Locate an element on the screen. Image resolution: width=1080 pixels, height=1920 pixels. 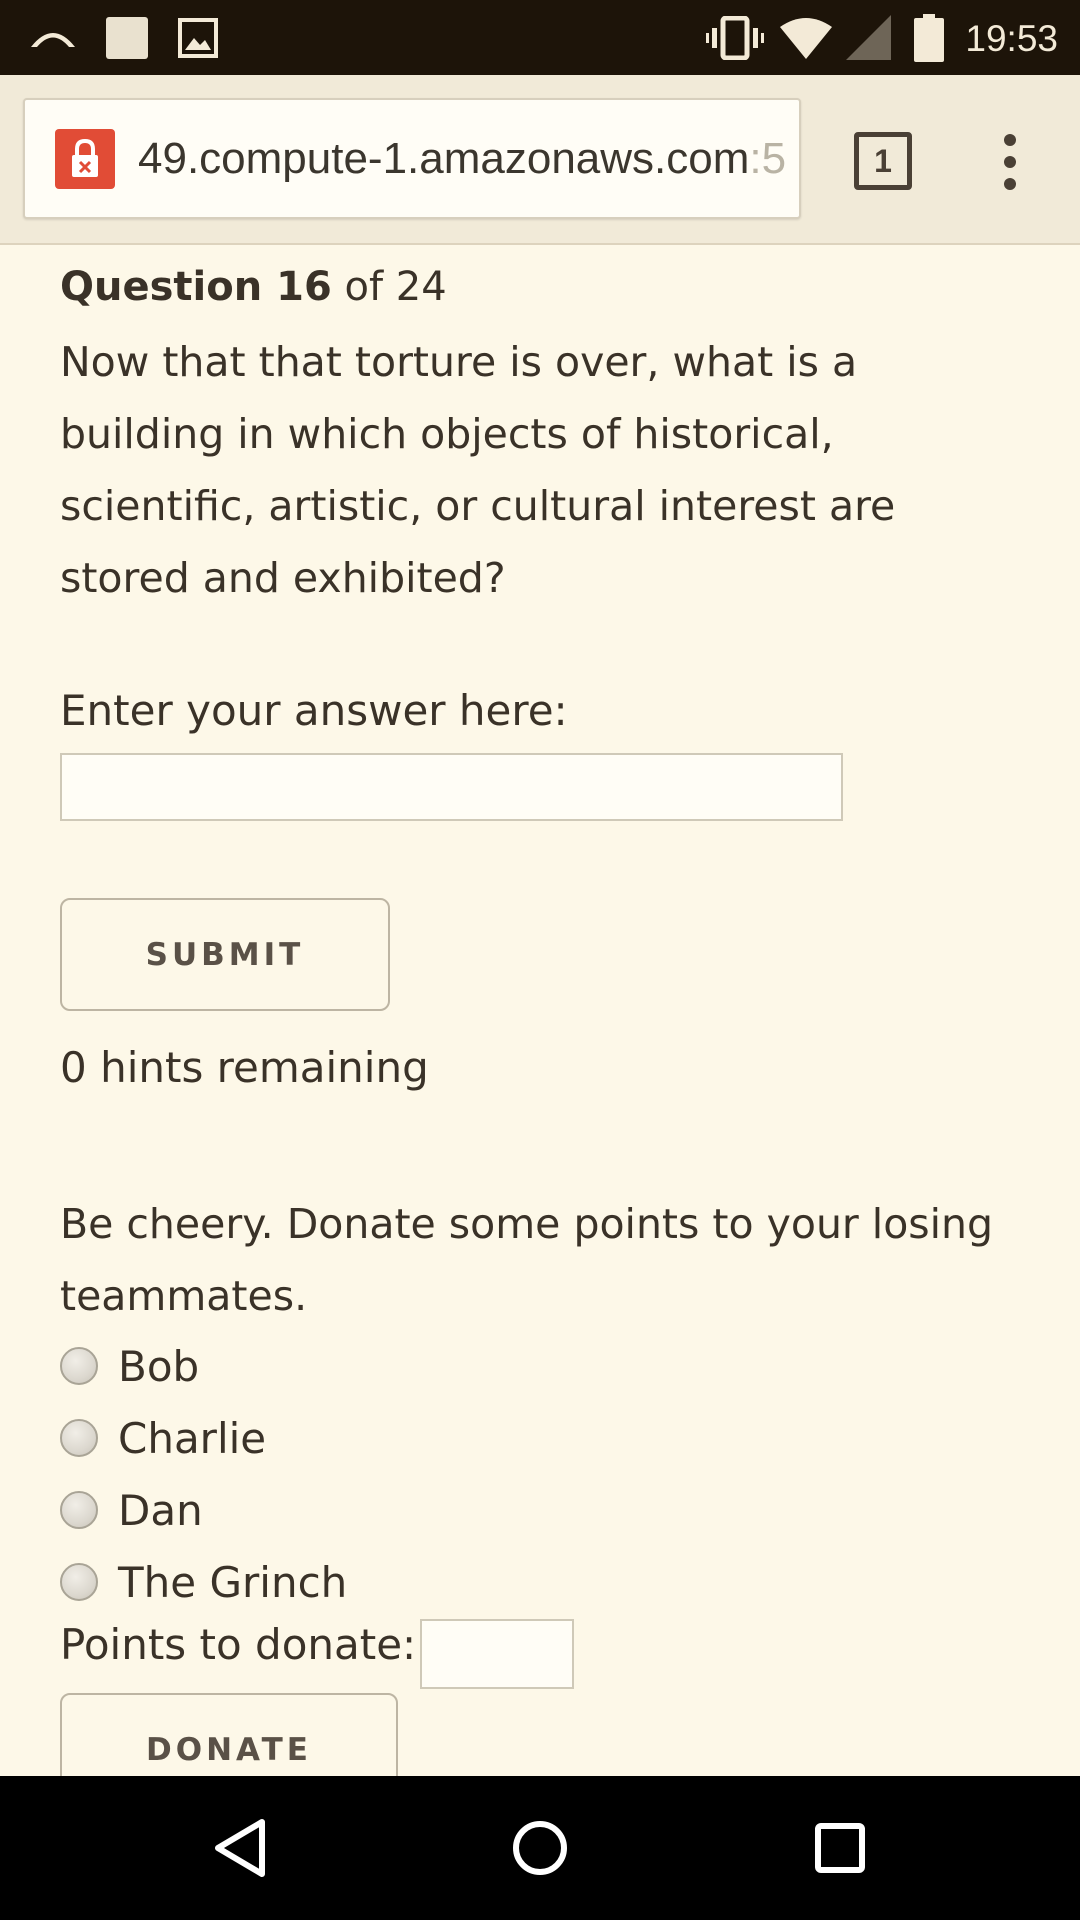
battery-icon is located at coordinates (929, 37).